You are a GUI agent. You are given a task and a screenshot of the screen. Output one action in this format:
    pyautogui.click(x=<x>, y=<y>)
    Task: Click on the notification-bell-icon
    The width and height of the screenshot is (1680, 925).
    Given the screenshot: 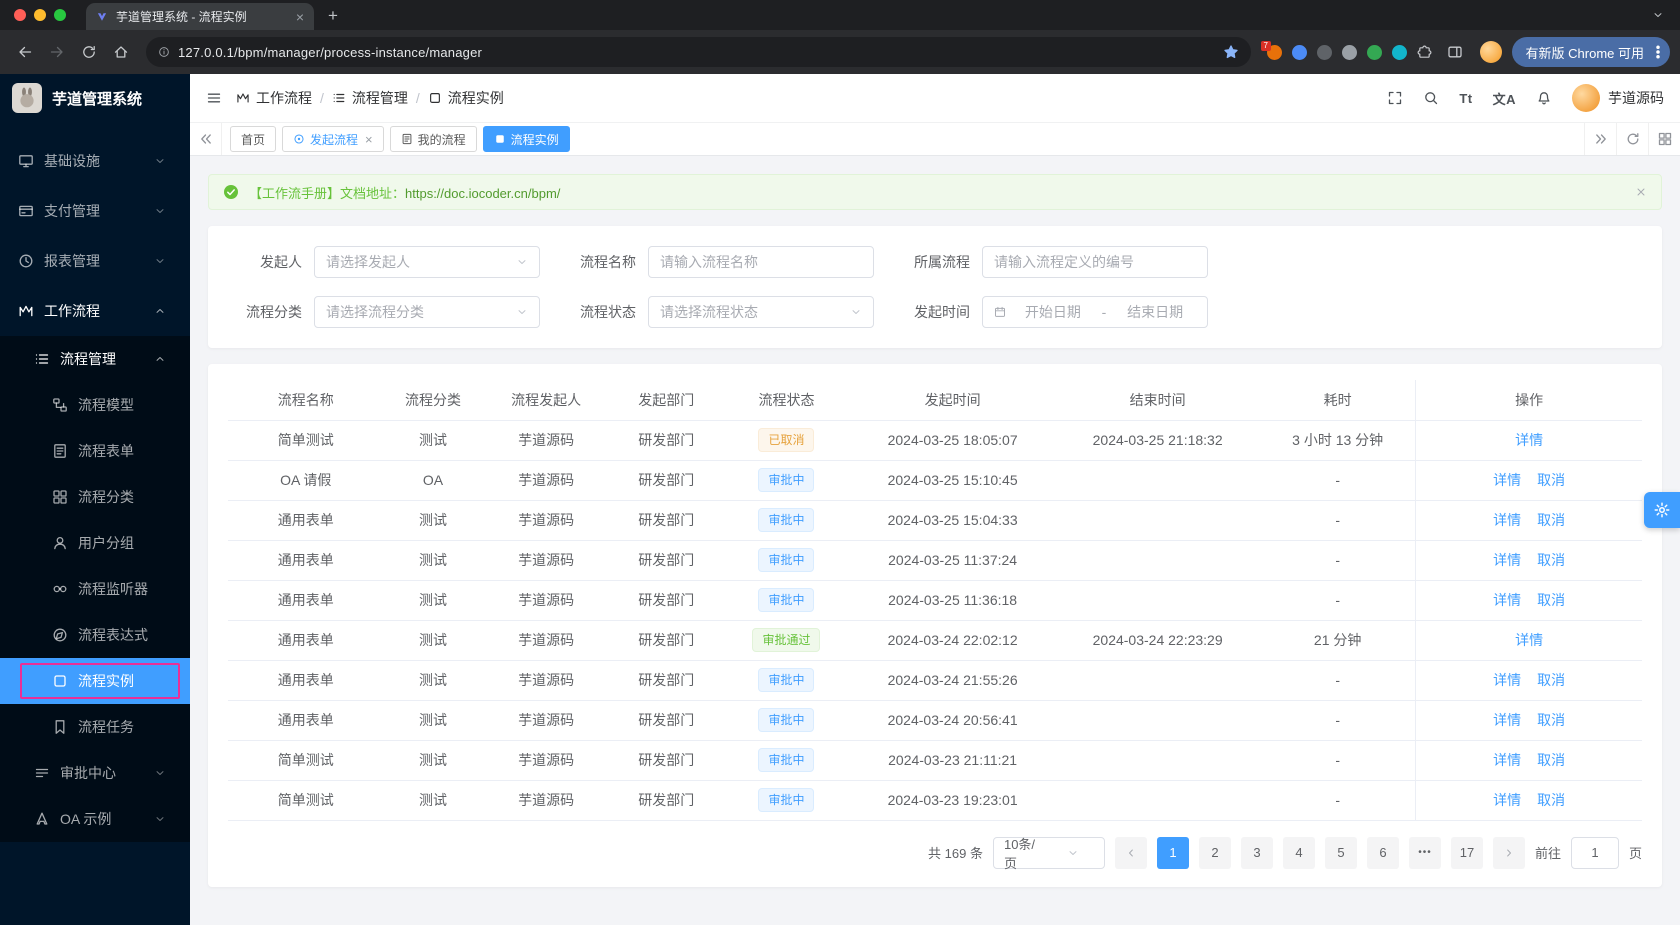 What is the action you would take?
    pyautogui.click(x=1544, y=98)
    